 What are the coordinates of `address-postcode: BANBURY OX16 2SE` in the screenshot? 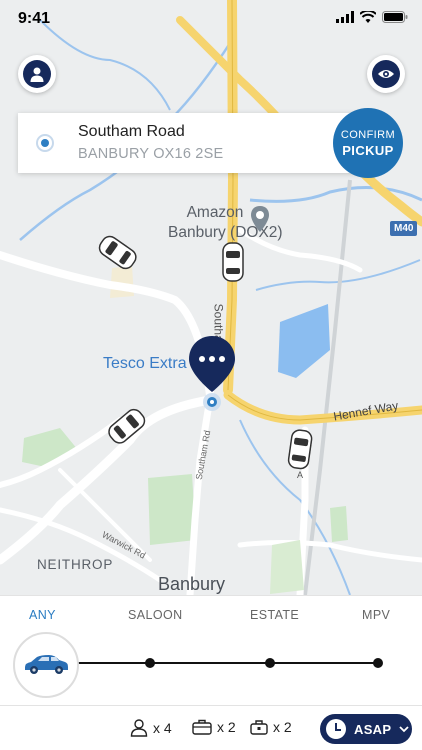 It's located at (151, 154).